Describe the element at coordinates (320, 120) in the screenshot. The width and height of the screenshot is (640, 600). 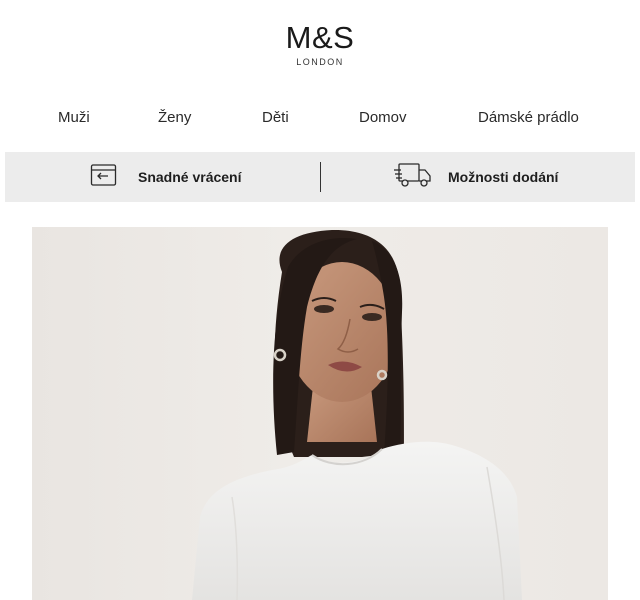
I see `main-nav: Muži Ženy Děti Domov Dámské prádlo` at that location.